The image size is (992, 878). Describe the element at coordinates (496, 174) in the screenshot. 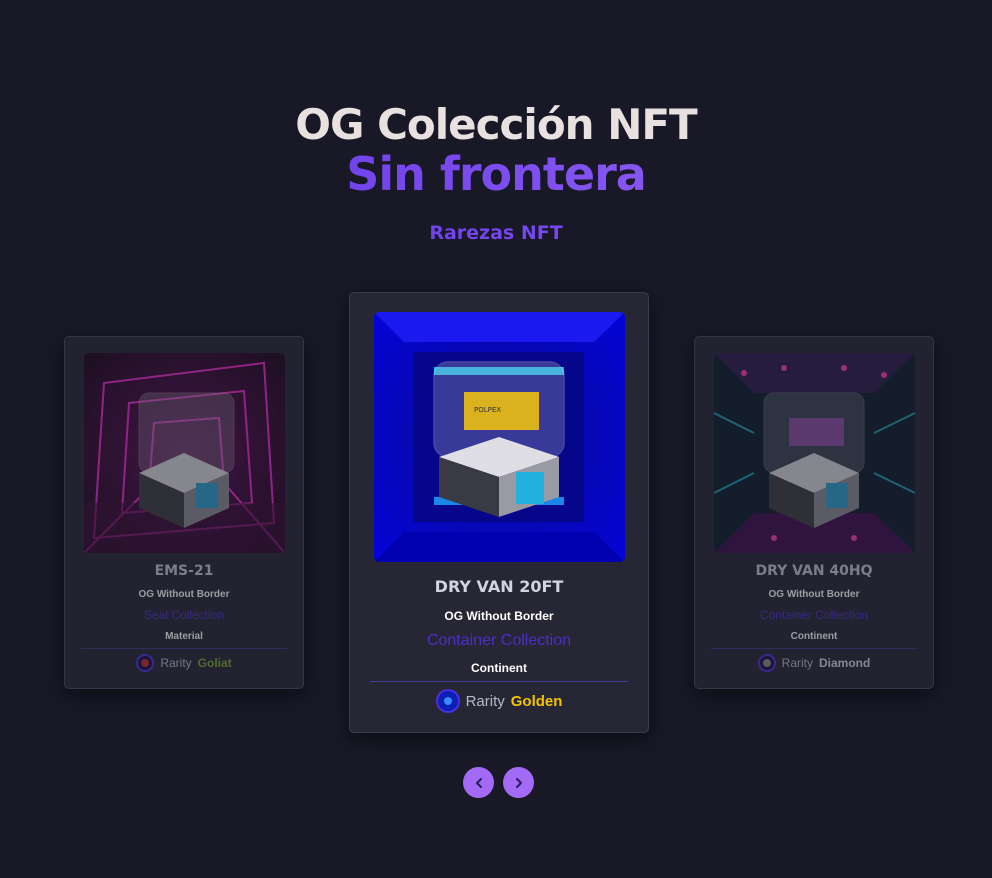

I see `page-subtitle: Sin frontera` at that location.